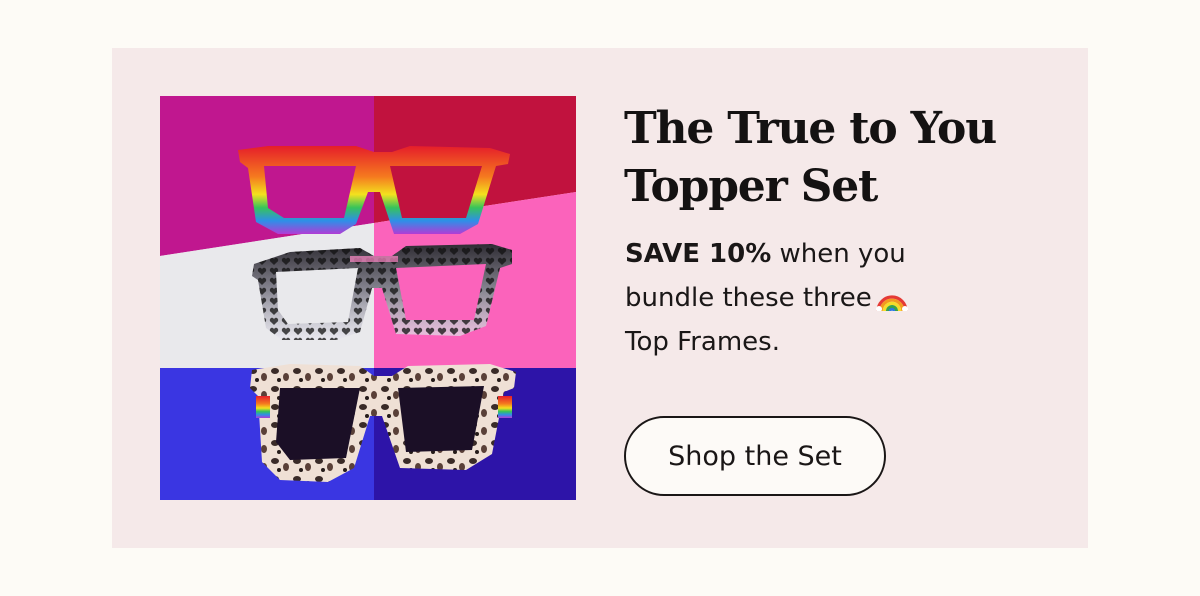  I want to click on shop-the-set-label: Shop the Set, so click(755, 456).